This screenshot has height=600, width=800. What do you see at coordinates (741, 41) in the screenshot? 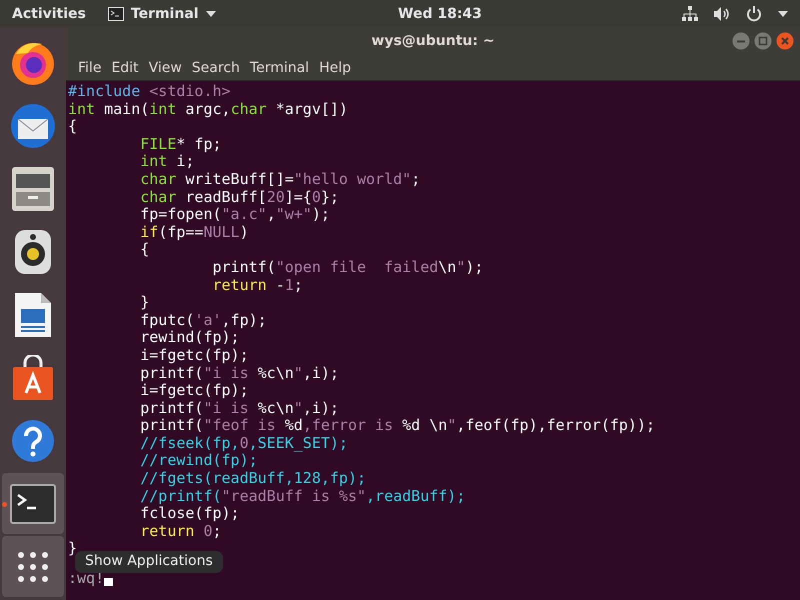
I see `minimize-button` at bounding box center [741, 41].